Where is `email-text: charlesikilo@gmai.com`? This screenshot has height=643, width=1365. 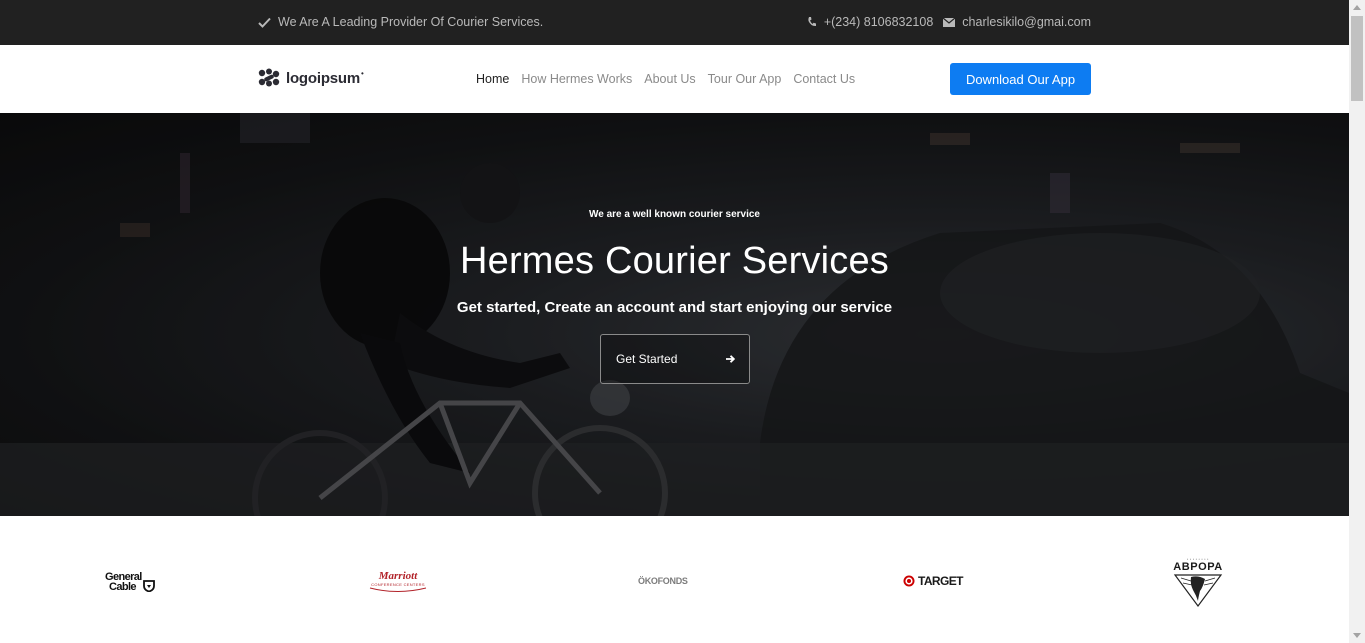 email-text: charlesikilo@gmai.com is located at coordinates (1026, 22).